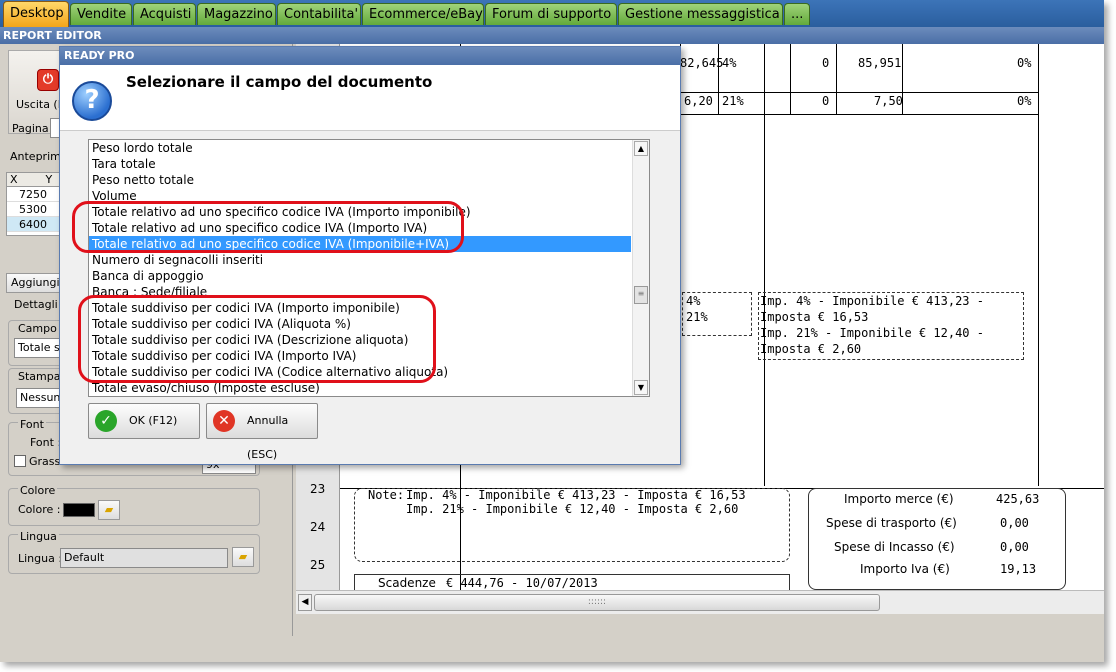 Image resolution: width=1116 pixels, height=672 pixels. I want to click on list-item: Peso lordo totale, so click(360, 148).